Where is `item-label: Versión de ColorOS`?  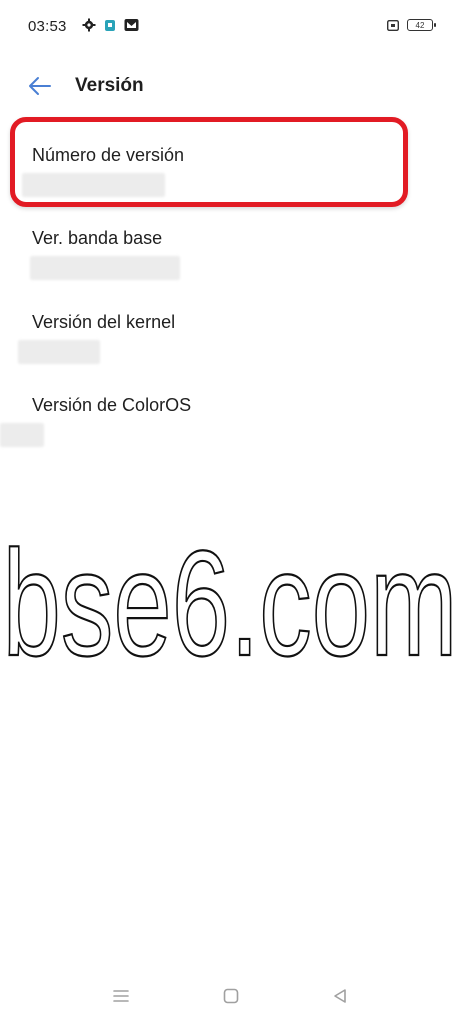 item-label: Versión de ColorOS is located at coordinates (112, 405).